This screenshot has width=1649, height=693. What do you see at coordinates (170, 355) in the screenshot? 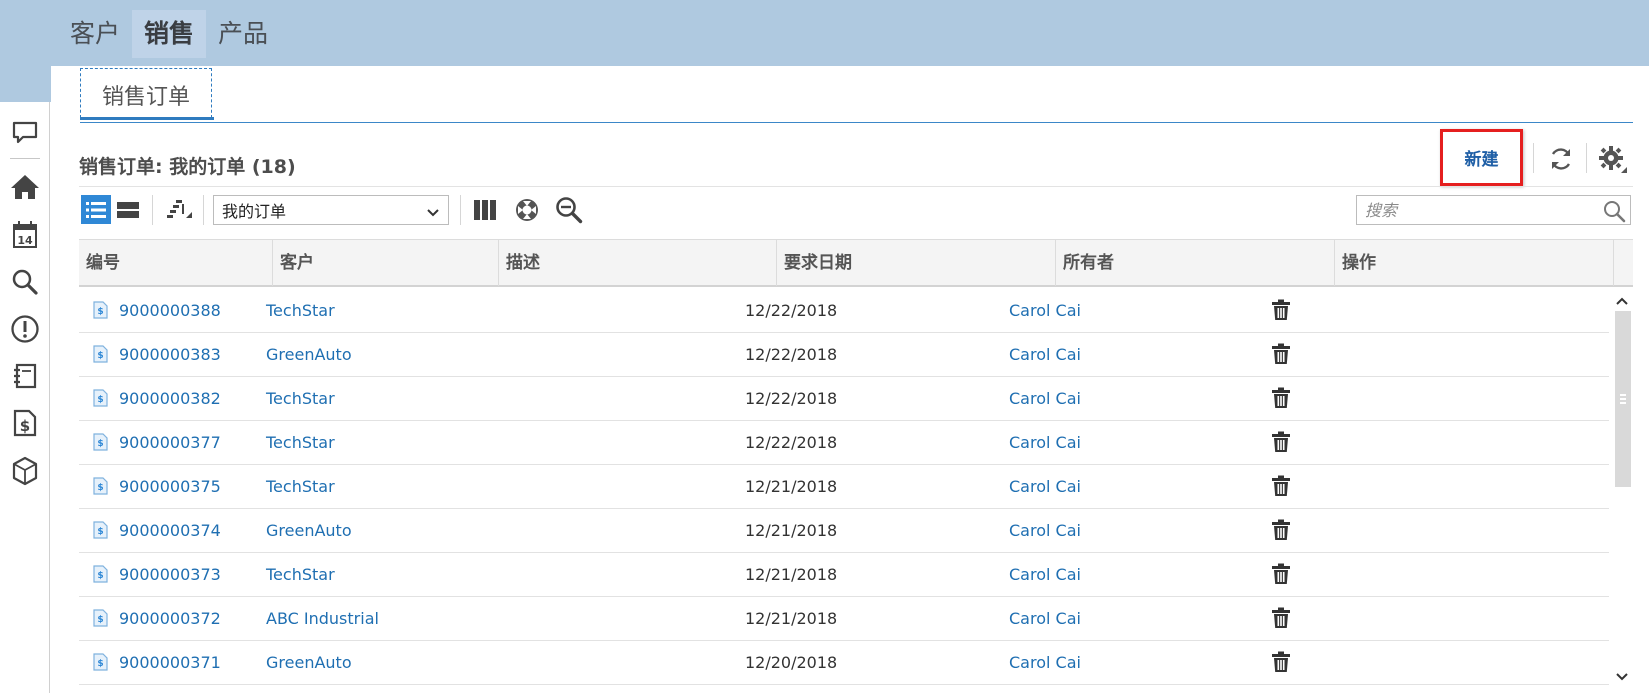
I see `order-number-link: 9000000383` at bounding box center [170, 355].